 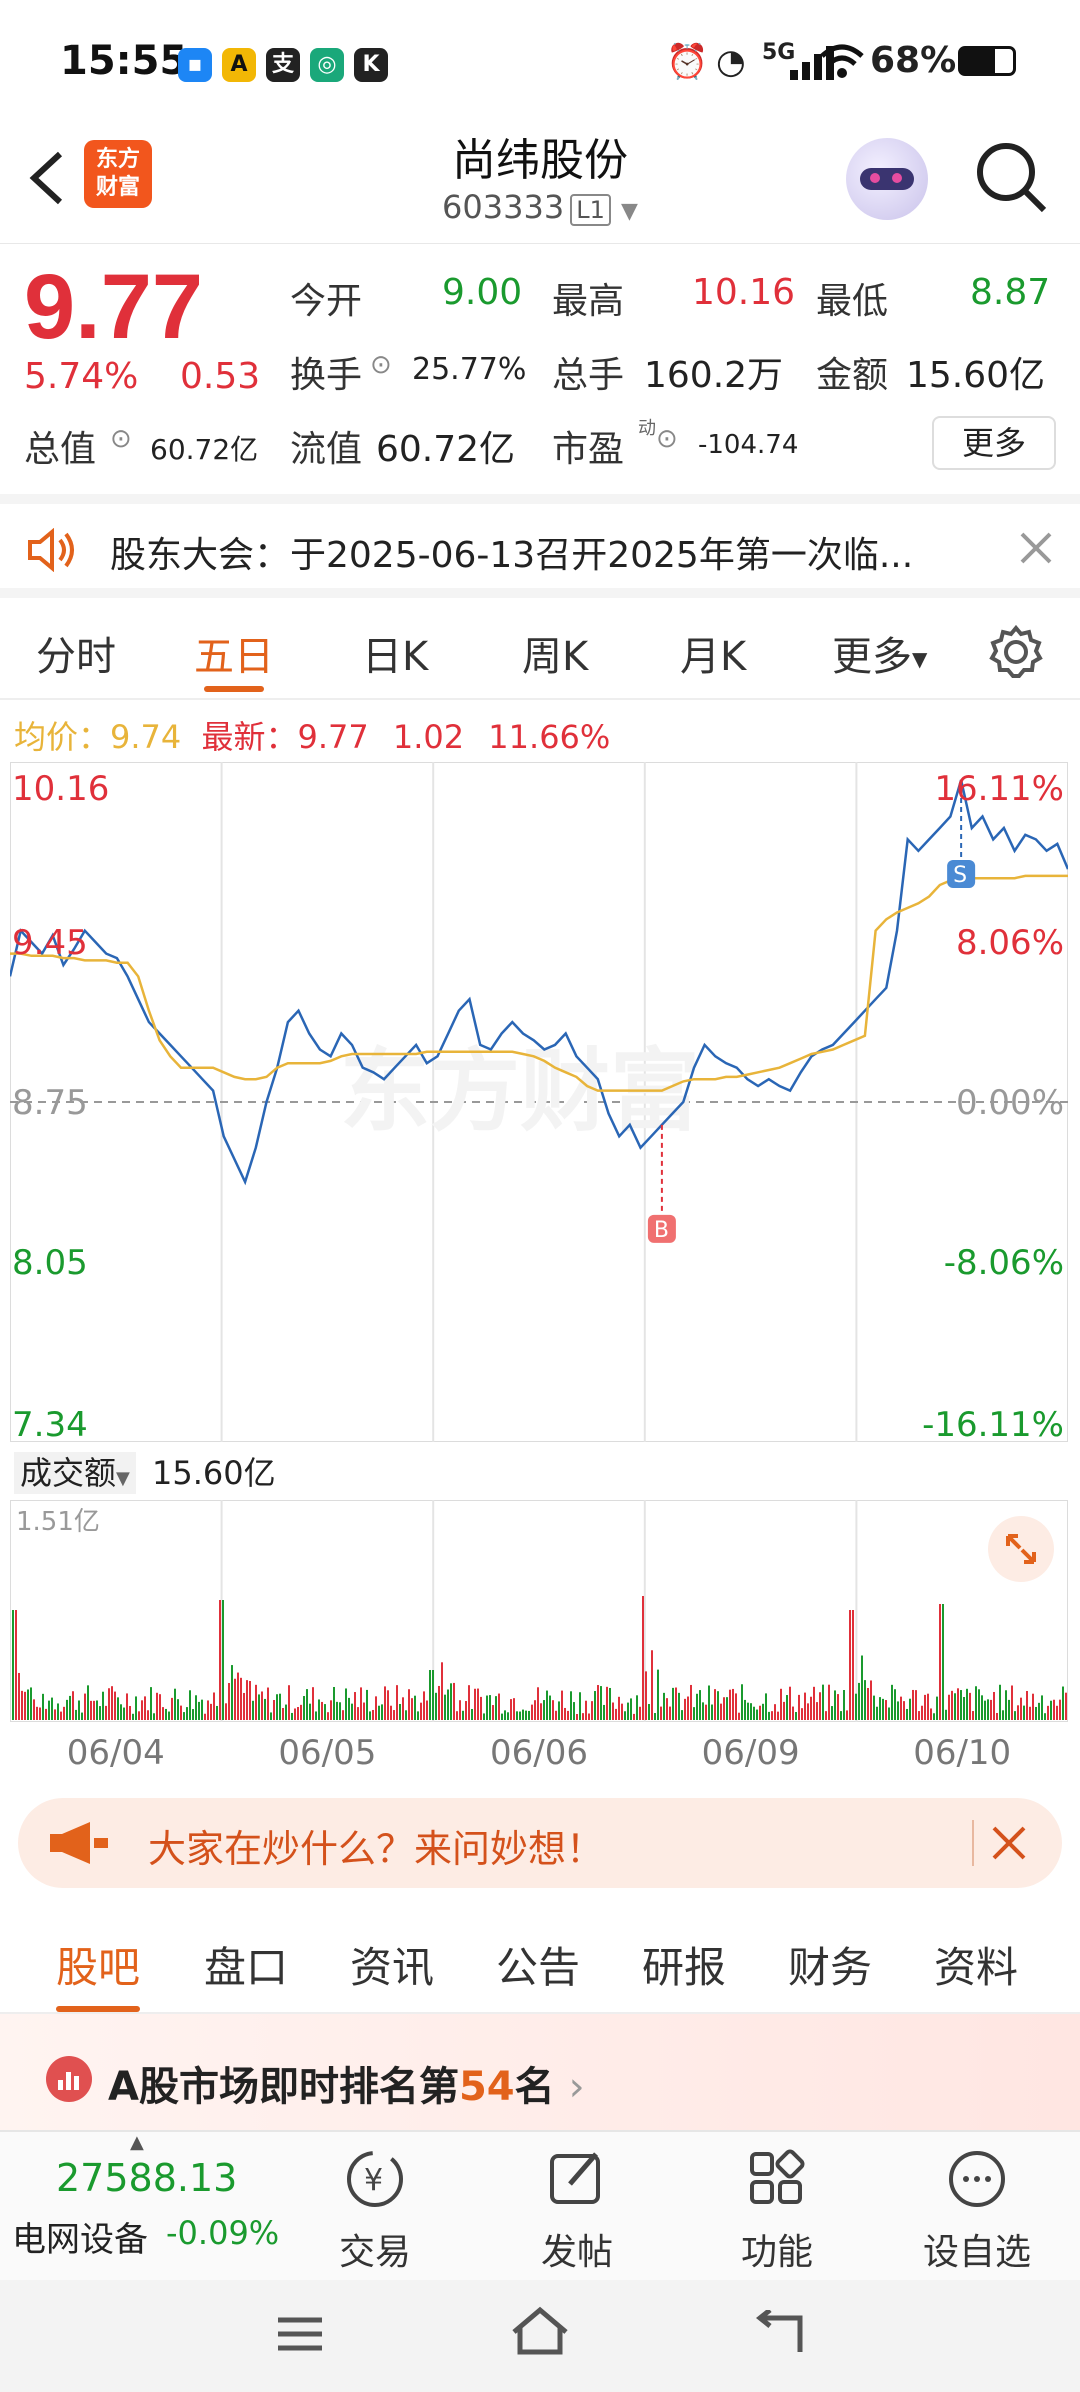 What do you see at coordinates (333, 737) in the screenshot?
I see `latest-value: 9.77` at bounding box center [333, 737].